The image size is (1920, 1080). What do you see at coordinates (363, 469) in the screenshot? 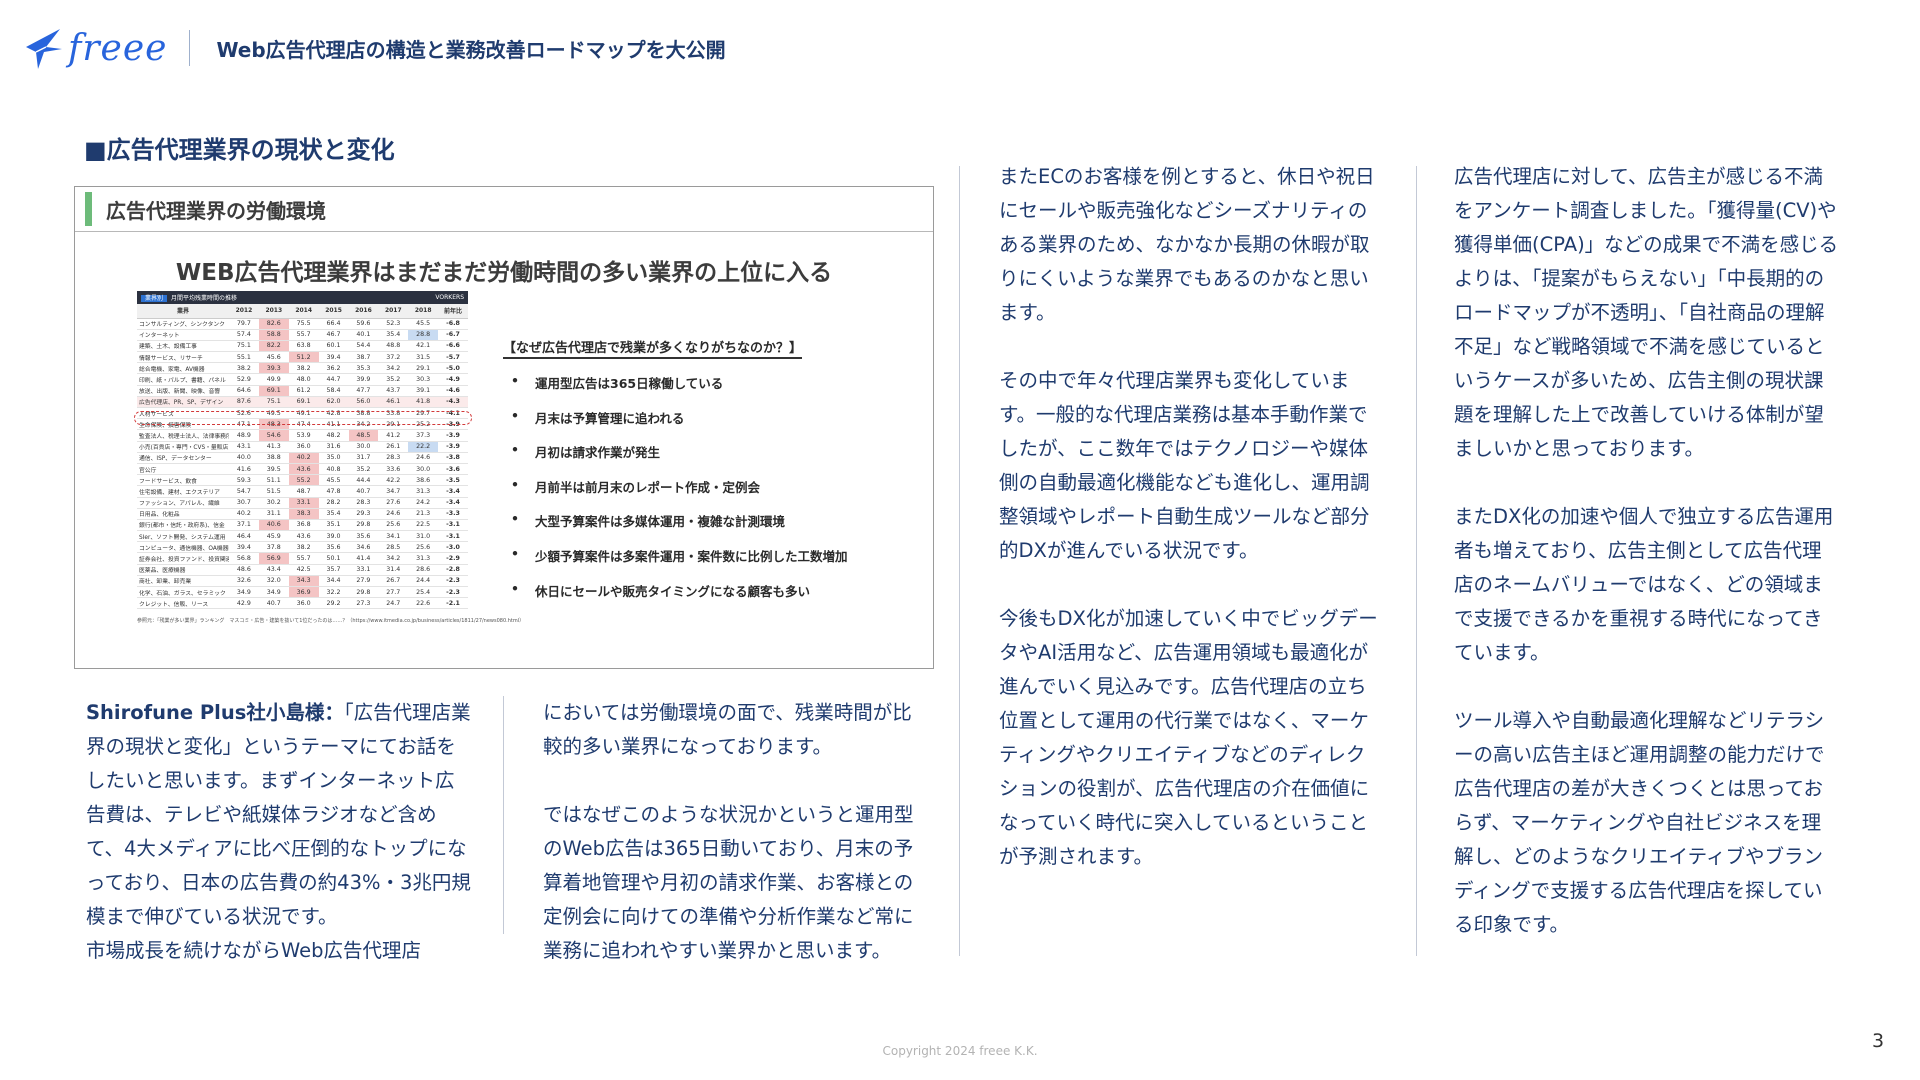
I see `table-cell-value: 35.2` at bounding box center [363, 469].